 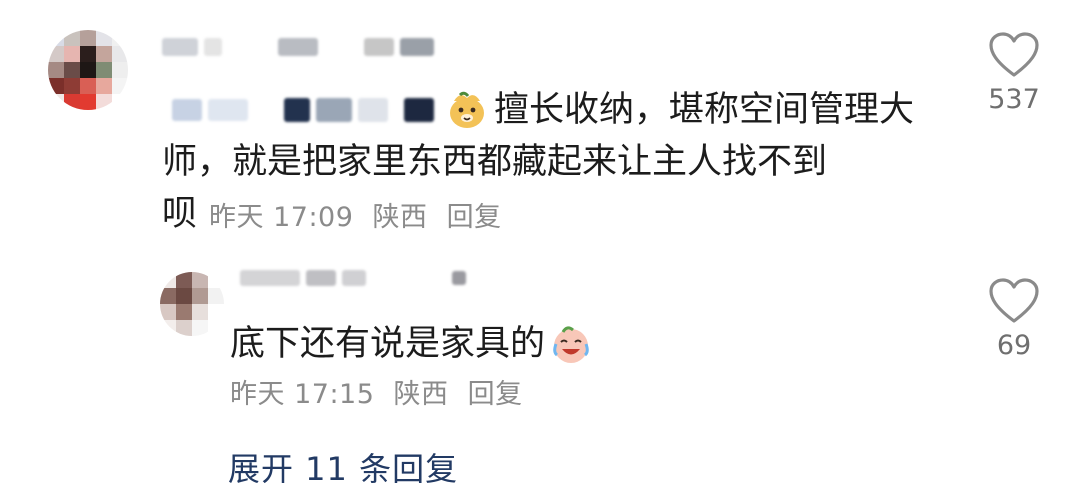 I want to click on comment-time: 昨天 17:09, so click(x=281, y=217).